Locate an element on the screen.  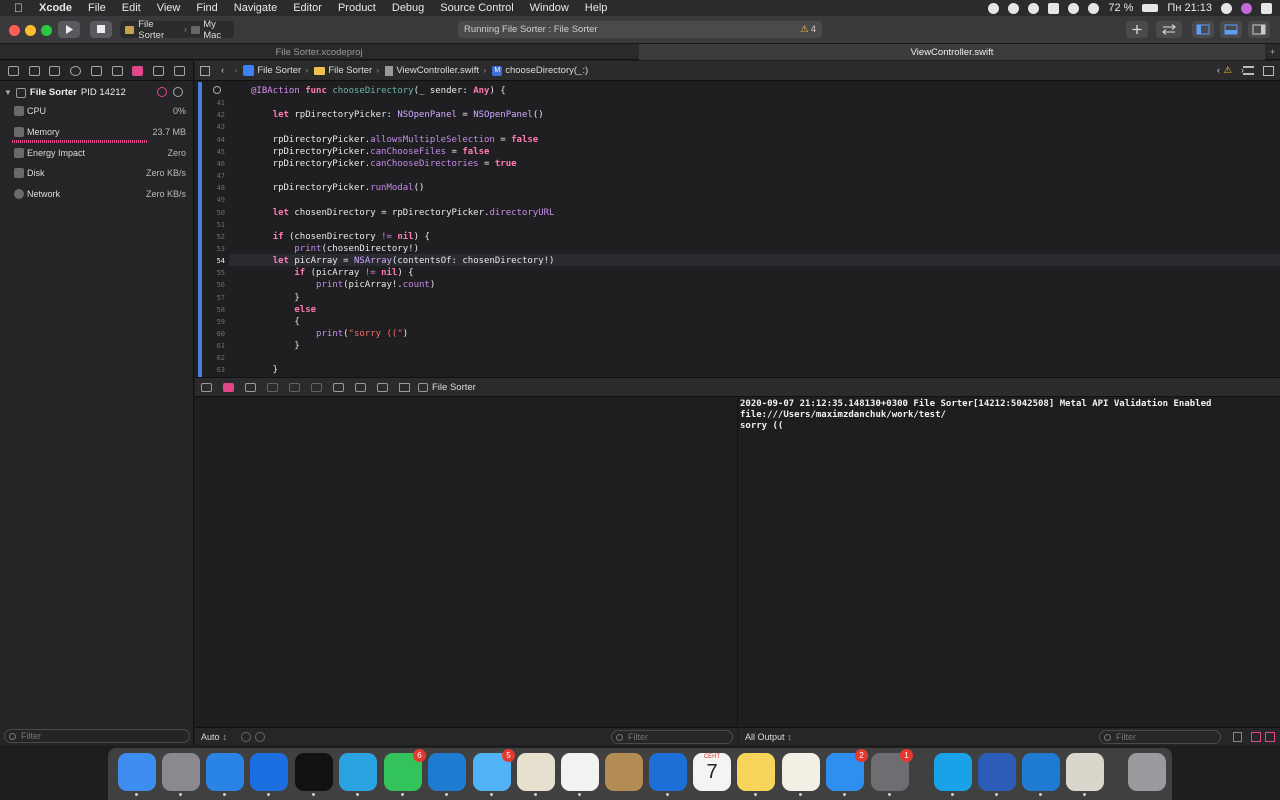
hide-debug-area-icon is located at coordinates (206, 387).